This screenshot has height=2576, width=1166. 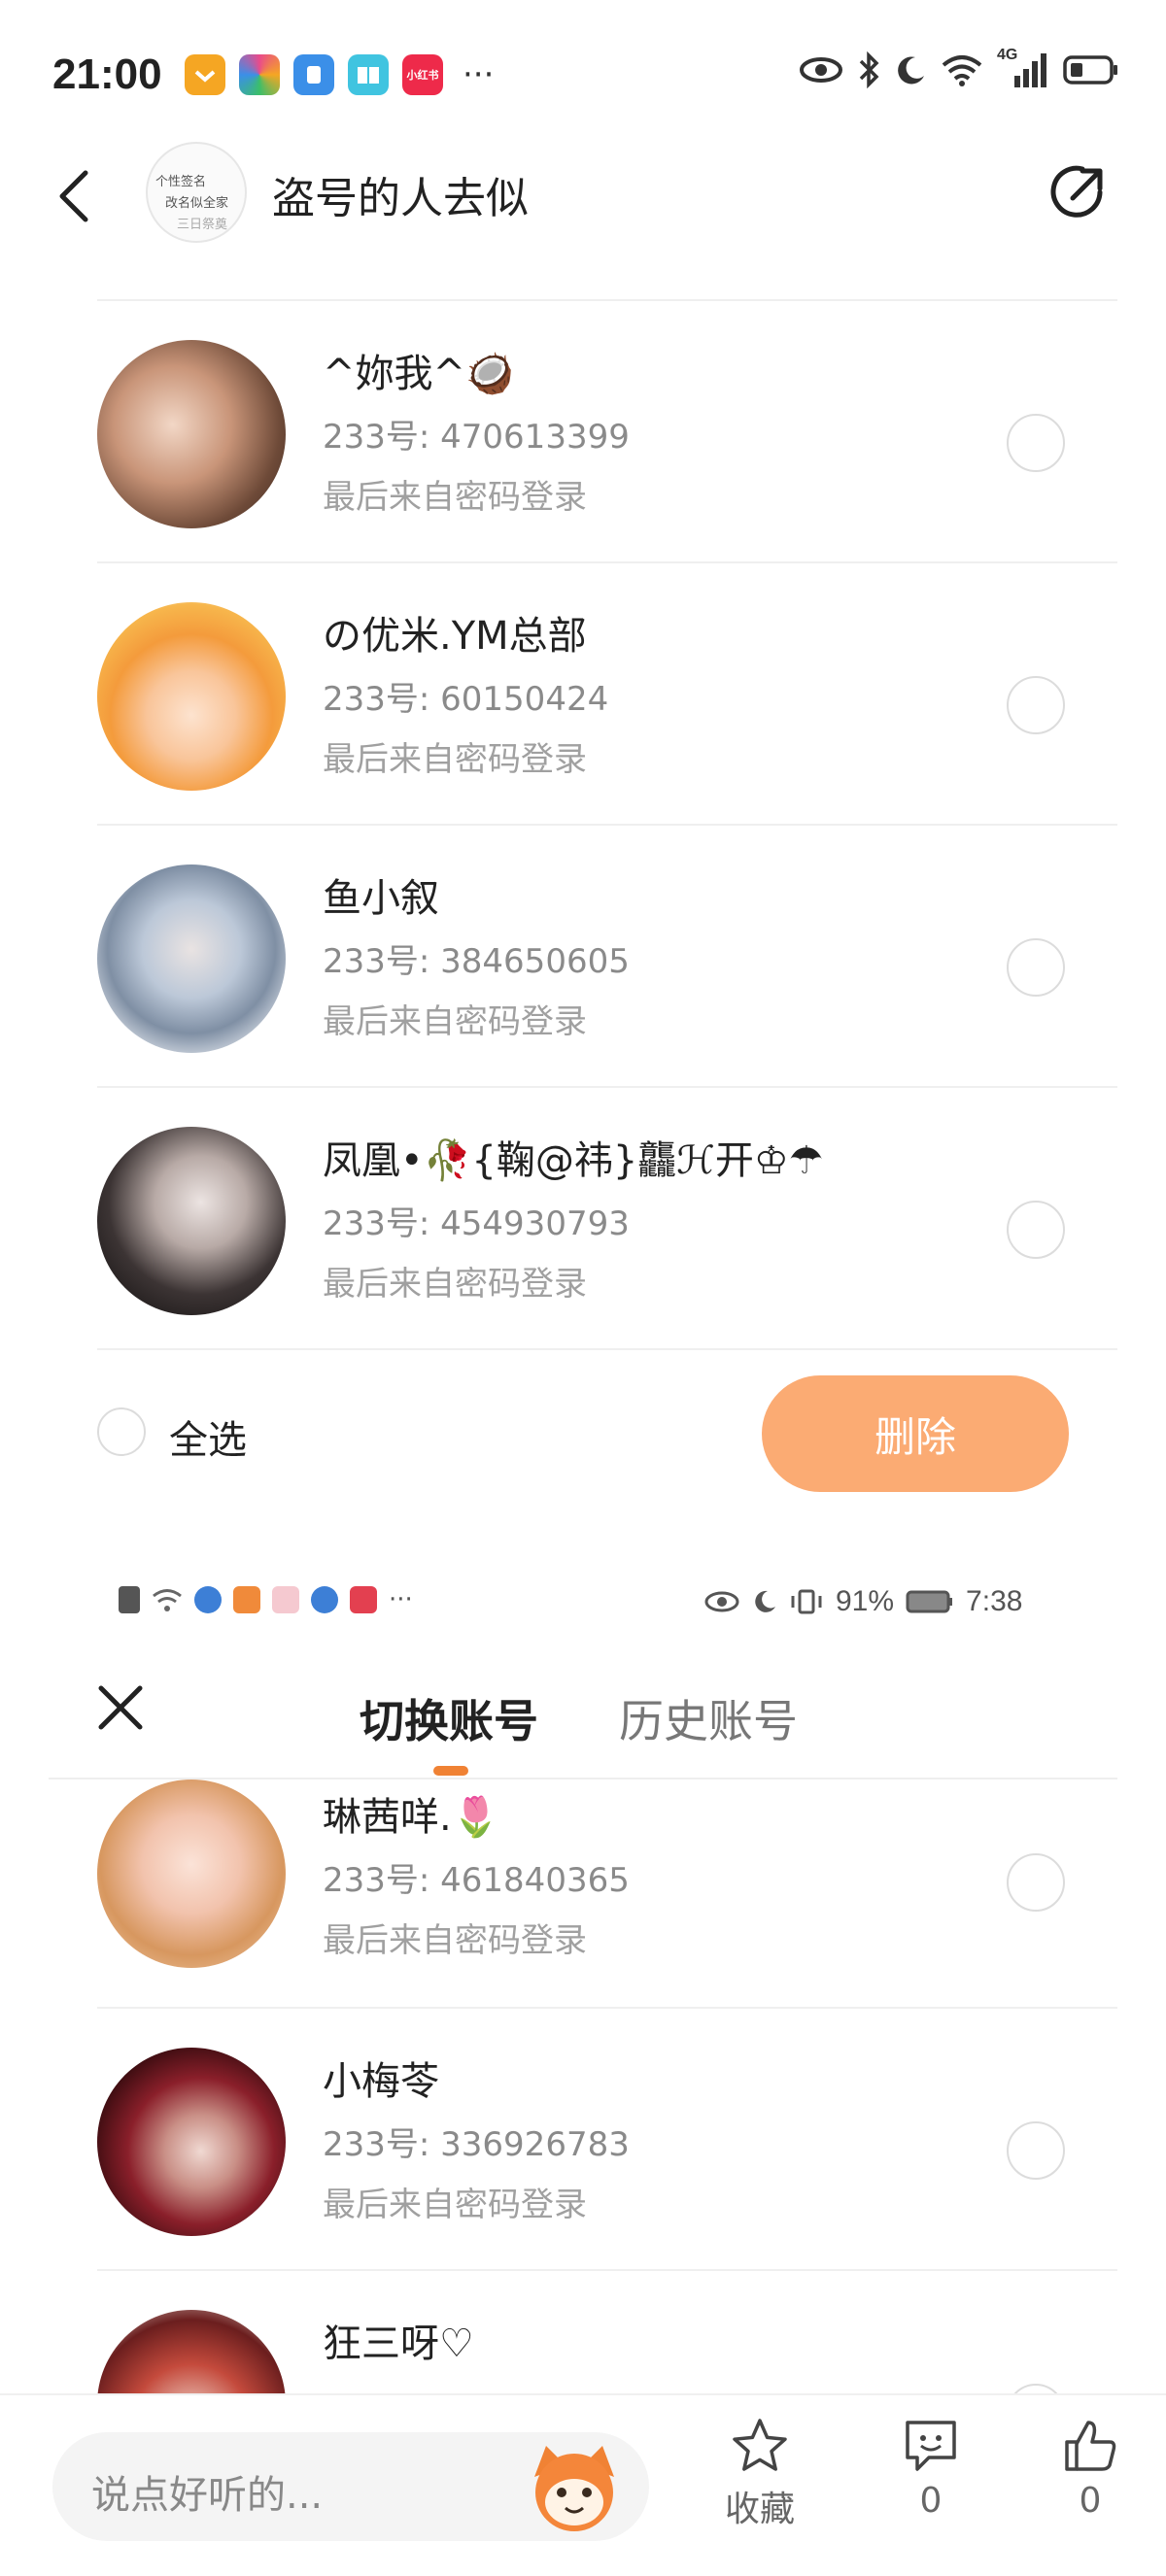 What do you see at coordinates (915, 1433) in the screenshot?
I see `delete-button: 删除` at bounding box center [915, 1433].